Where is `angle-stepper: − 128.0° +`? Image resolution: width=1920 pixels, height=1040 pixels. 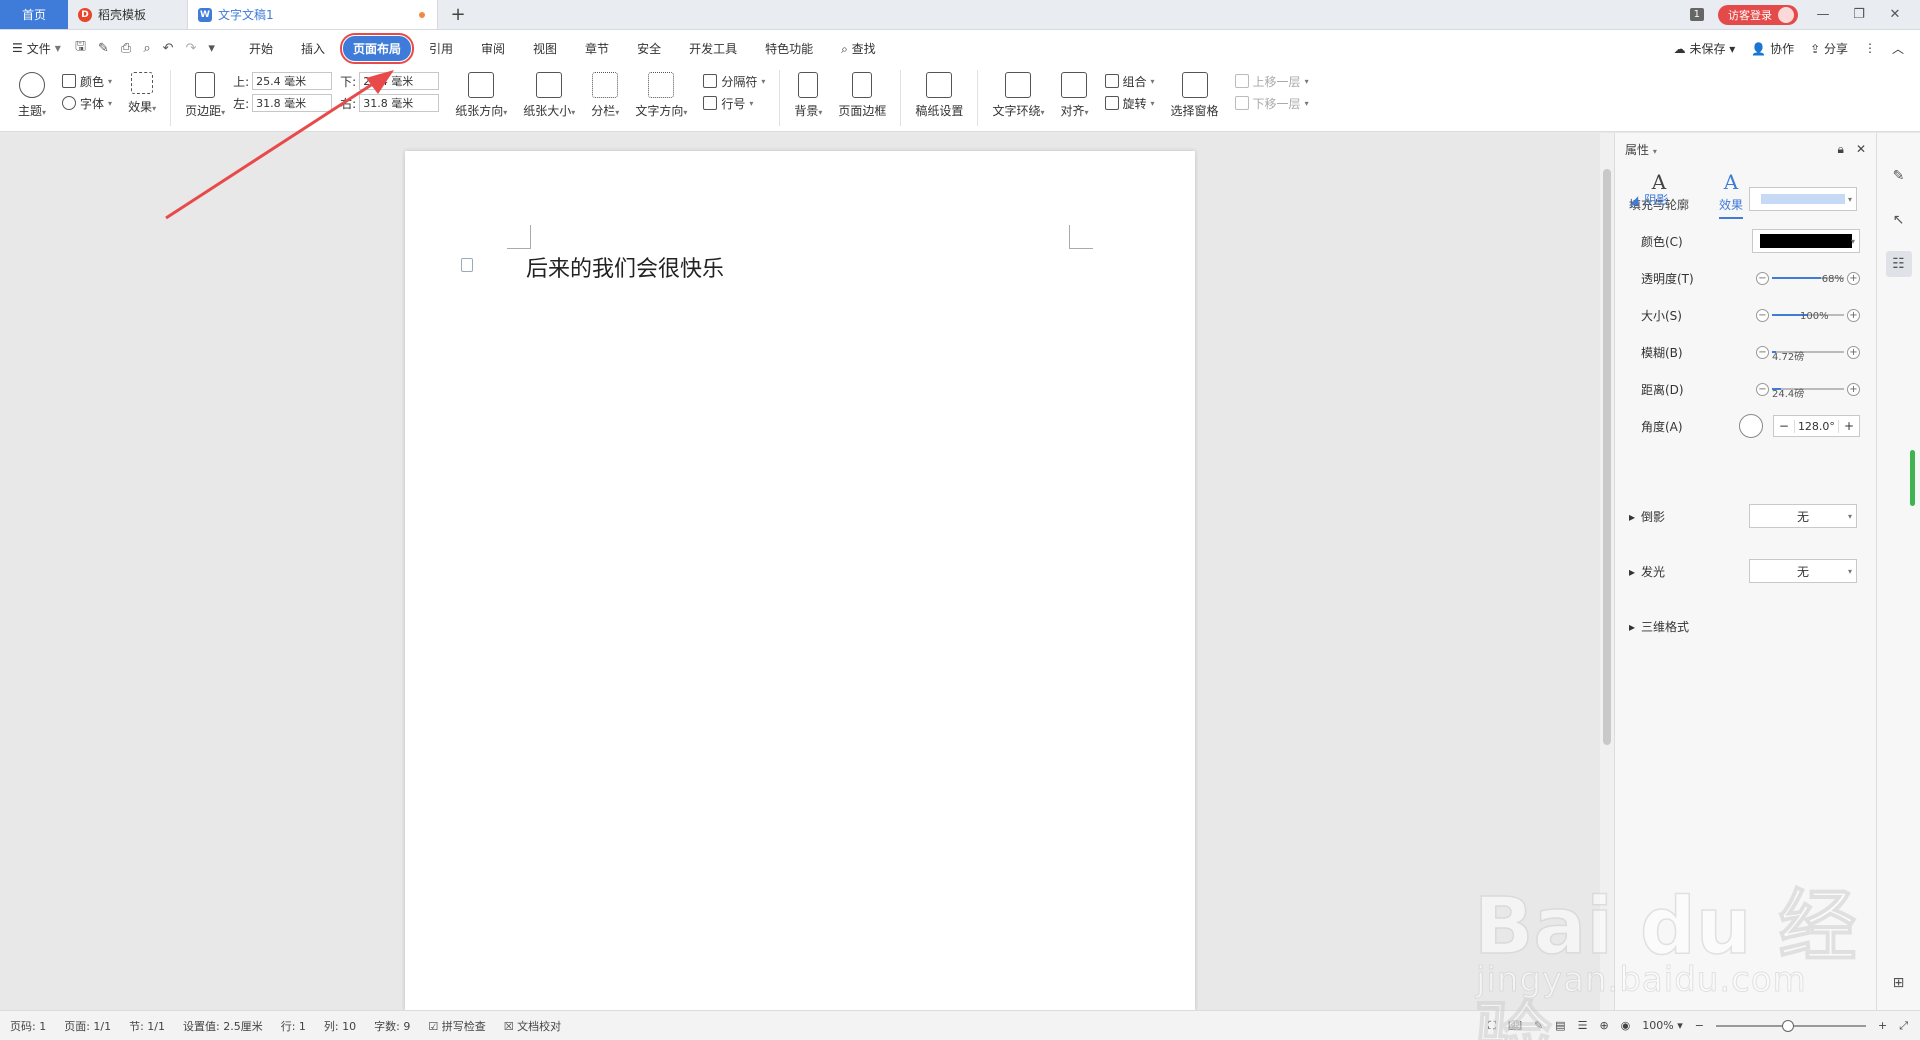
angle-stepper: − 128.0° + is located at coordinates (1816, 426).